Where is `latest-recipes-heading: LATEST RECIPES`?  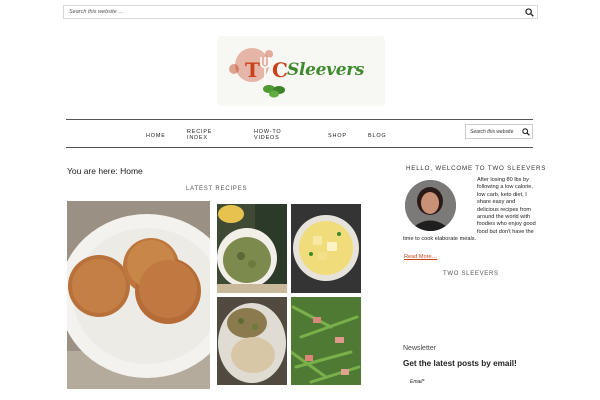
latest-recipes-heading: LATEST RECIPES is located at coordinates (217, 189).